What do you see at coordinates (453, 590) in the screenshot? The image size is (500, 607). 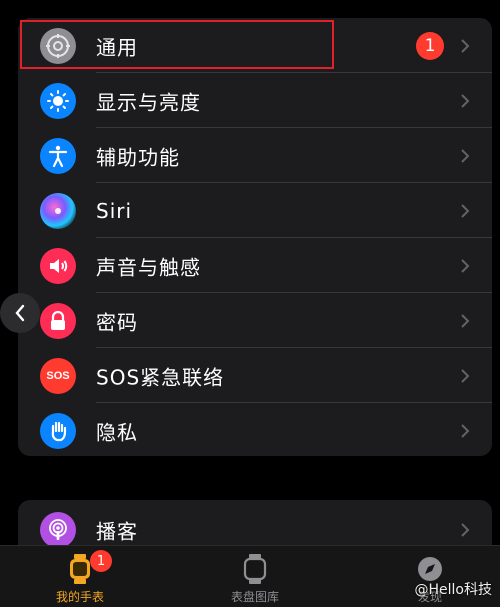 I see `watermark: @Hello科技` at bounding box center [453, 590].